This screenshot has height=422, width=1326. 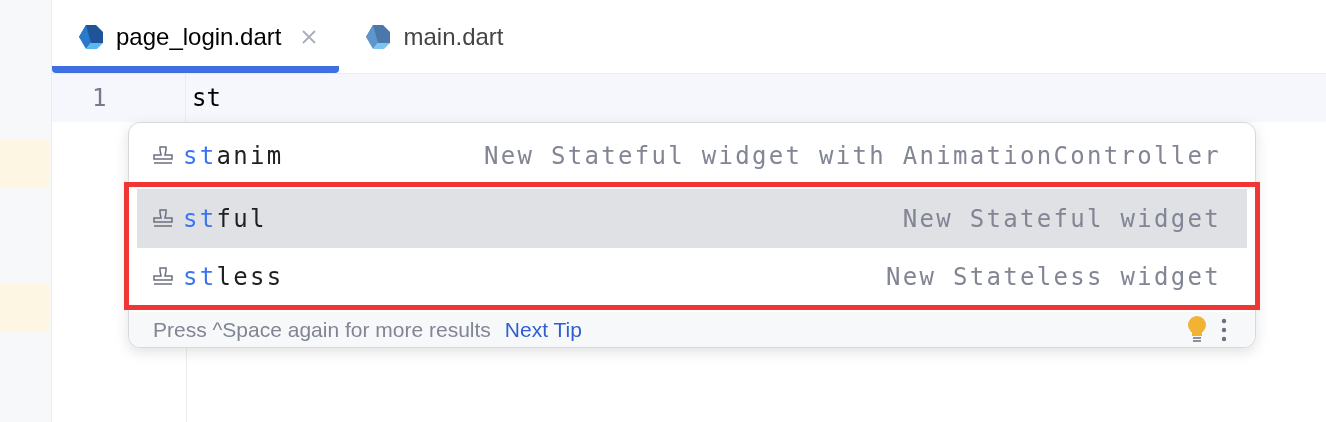 I want to click on completion-description: New Stateful widget with AnimationController, so click(x=852, y=156).